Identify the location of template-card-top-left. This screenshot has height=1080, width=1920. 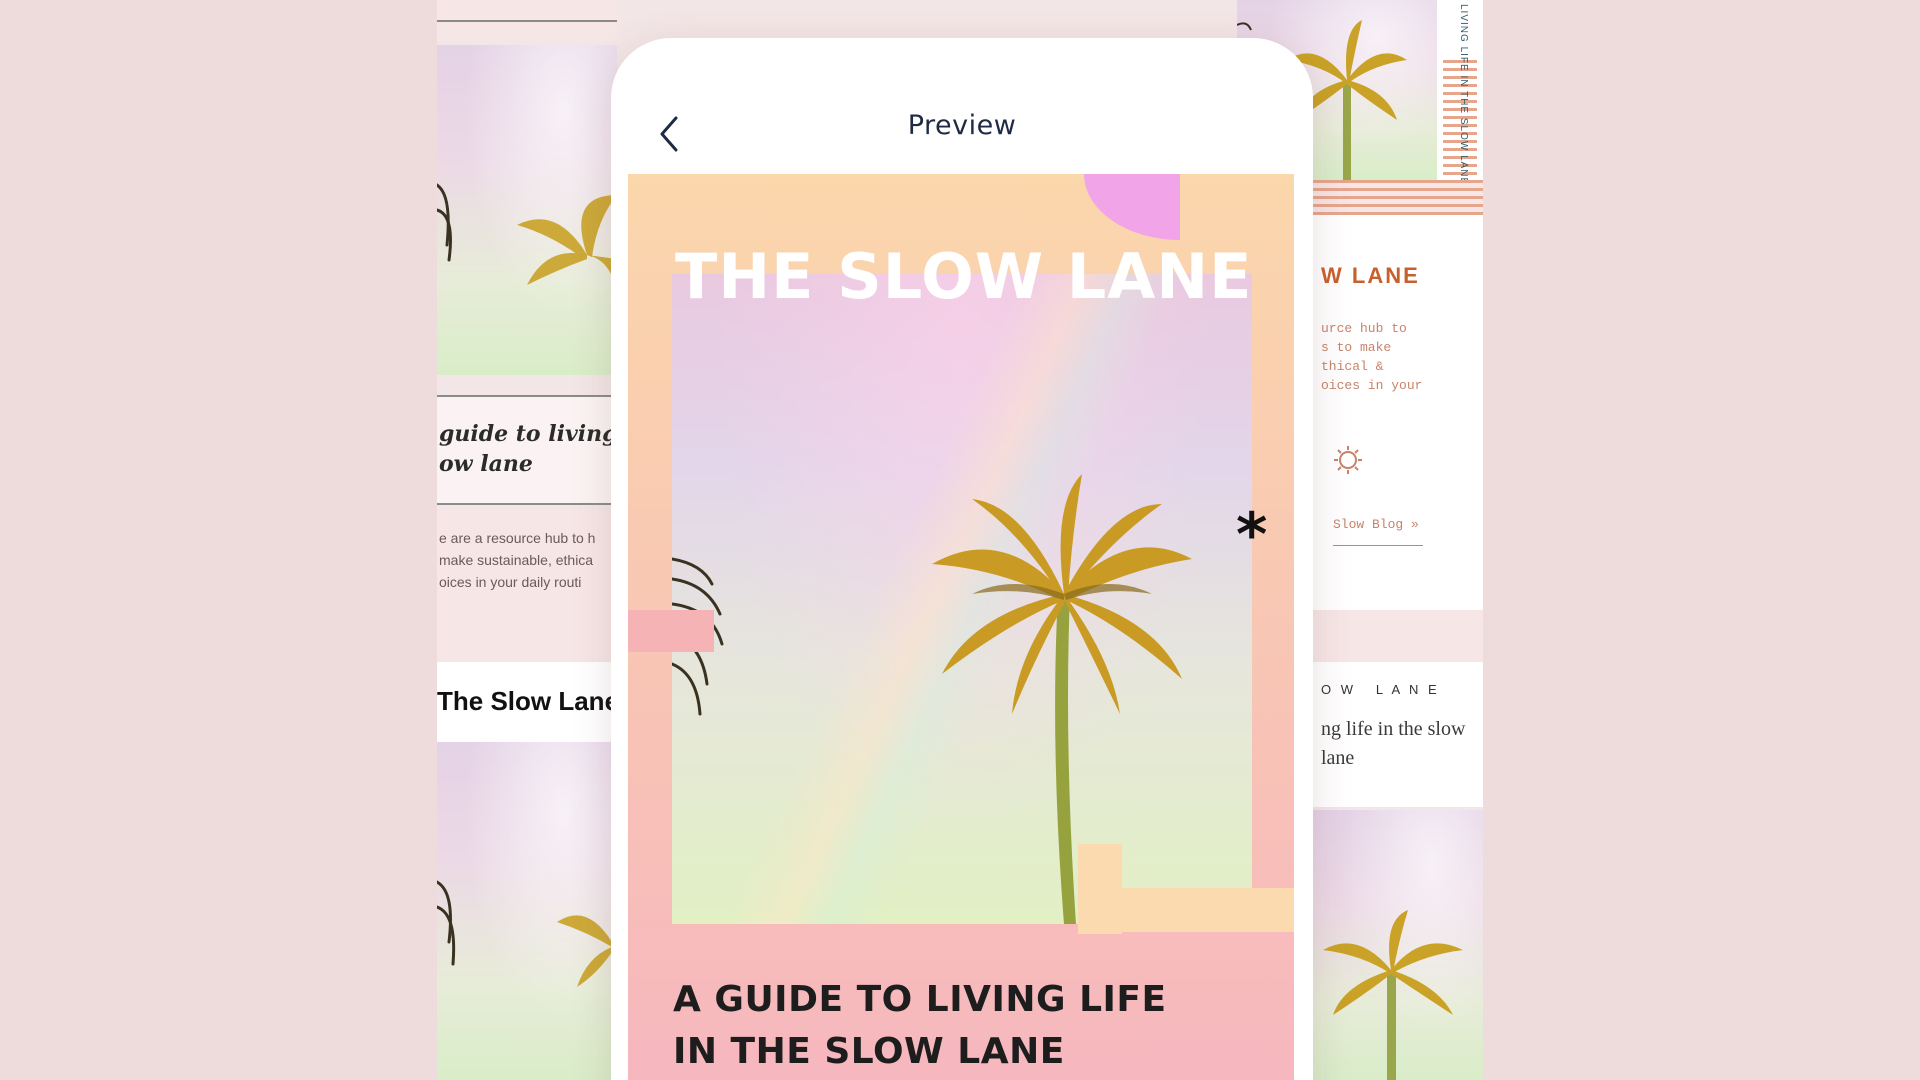
(527, 20).